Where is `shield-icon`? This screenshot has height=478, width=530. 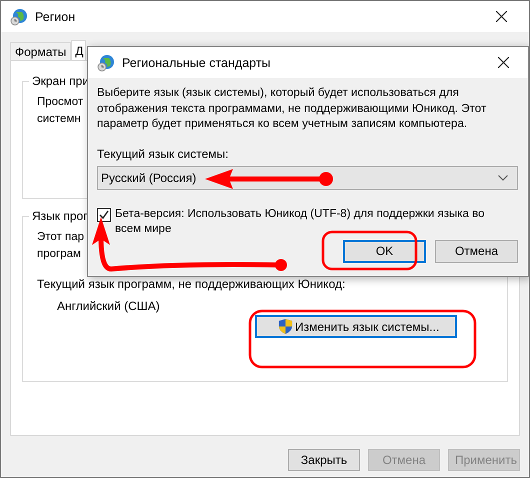 shield-icon is located at coordinates (285, 326).